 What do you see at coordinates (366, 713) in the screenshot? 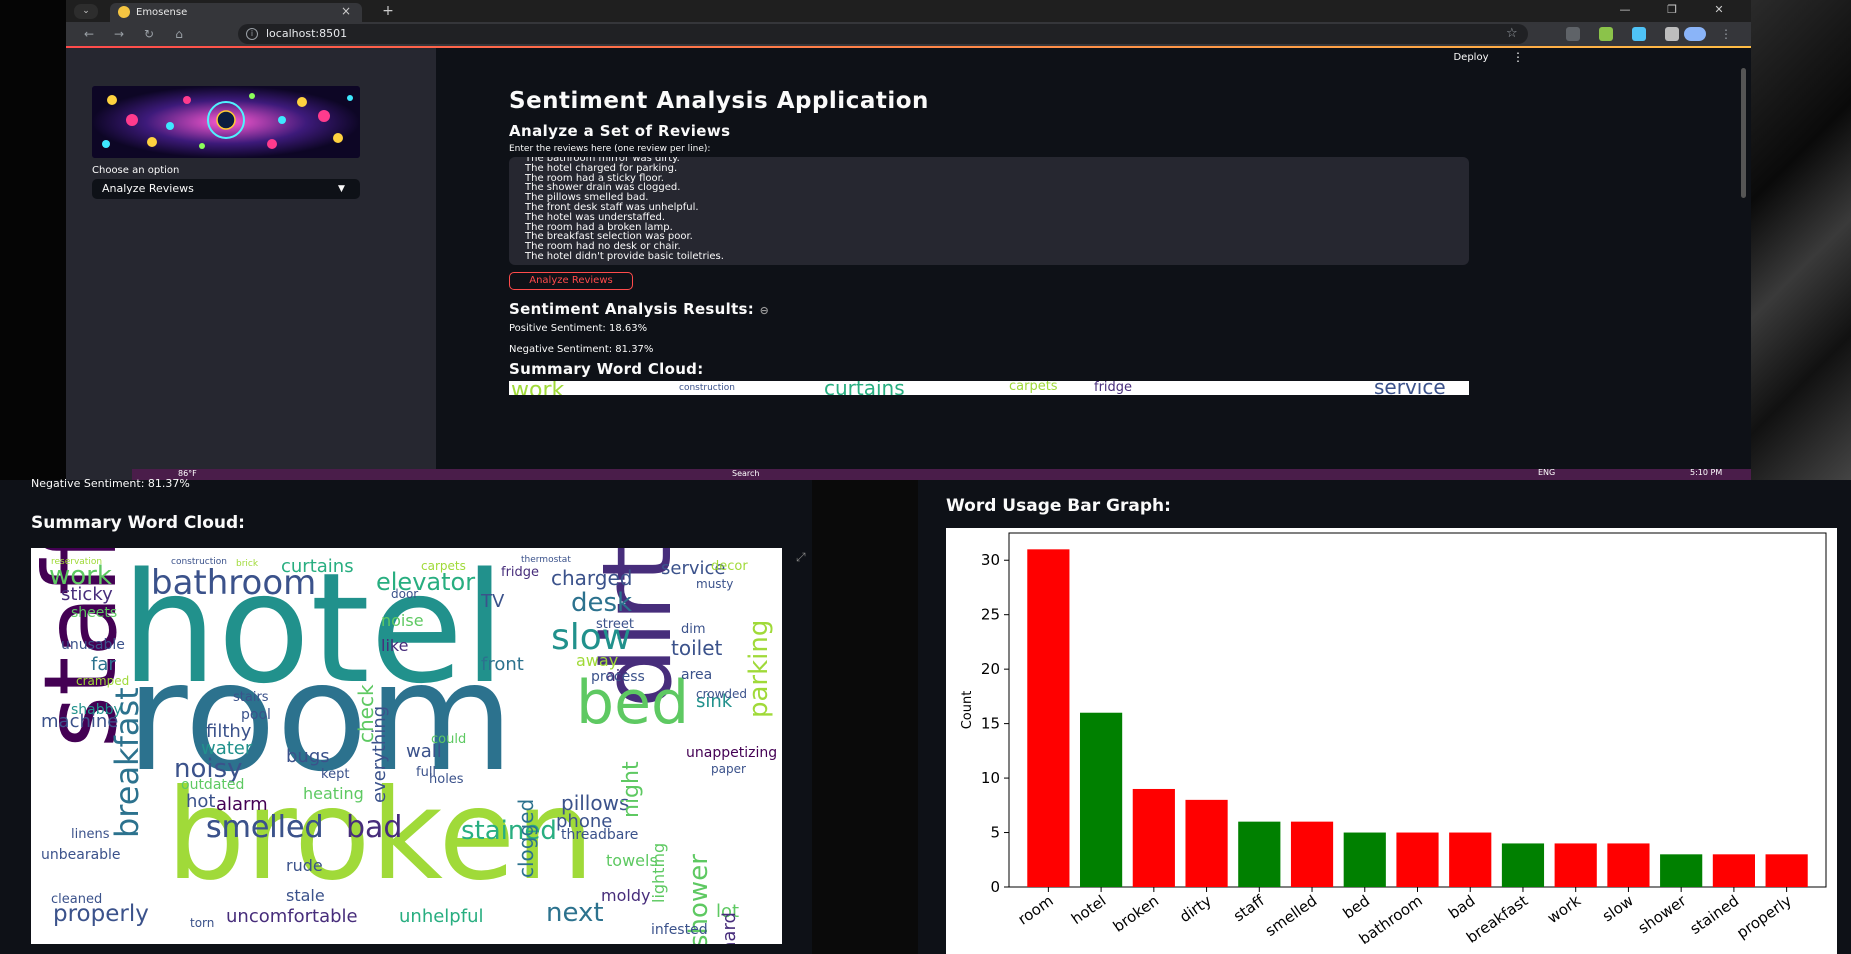
I see `wordcloud-word: check` at bounding box center [366, 713].